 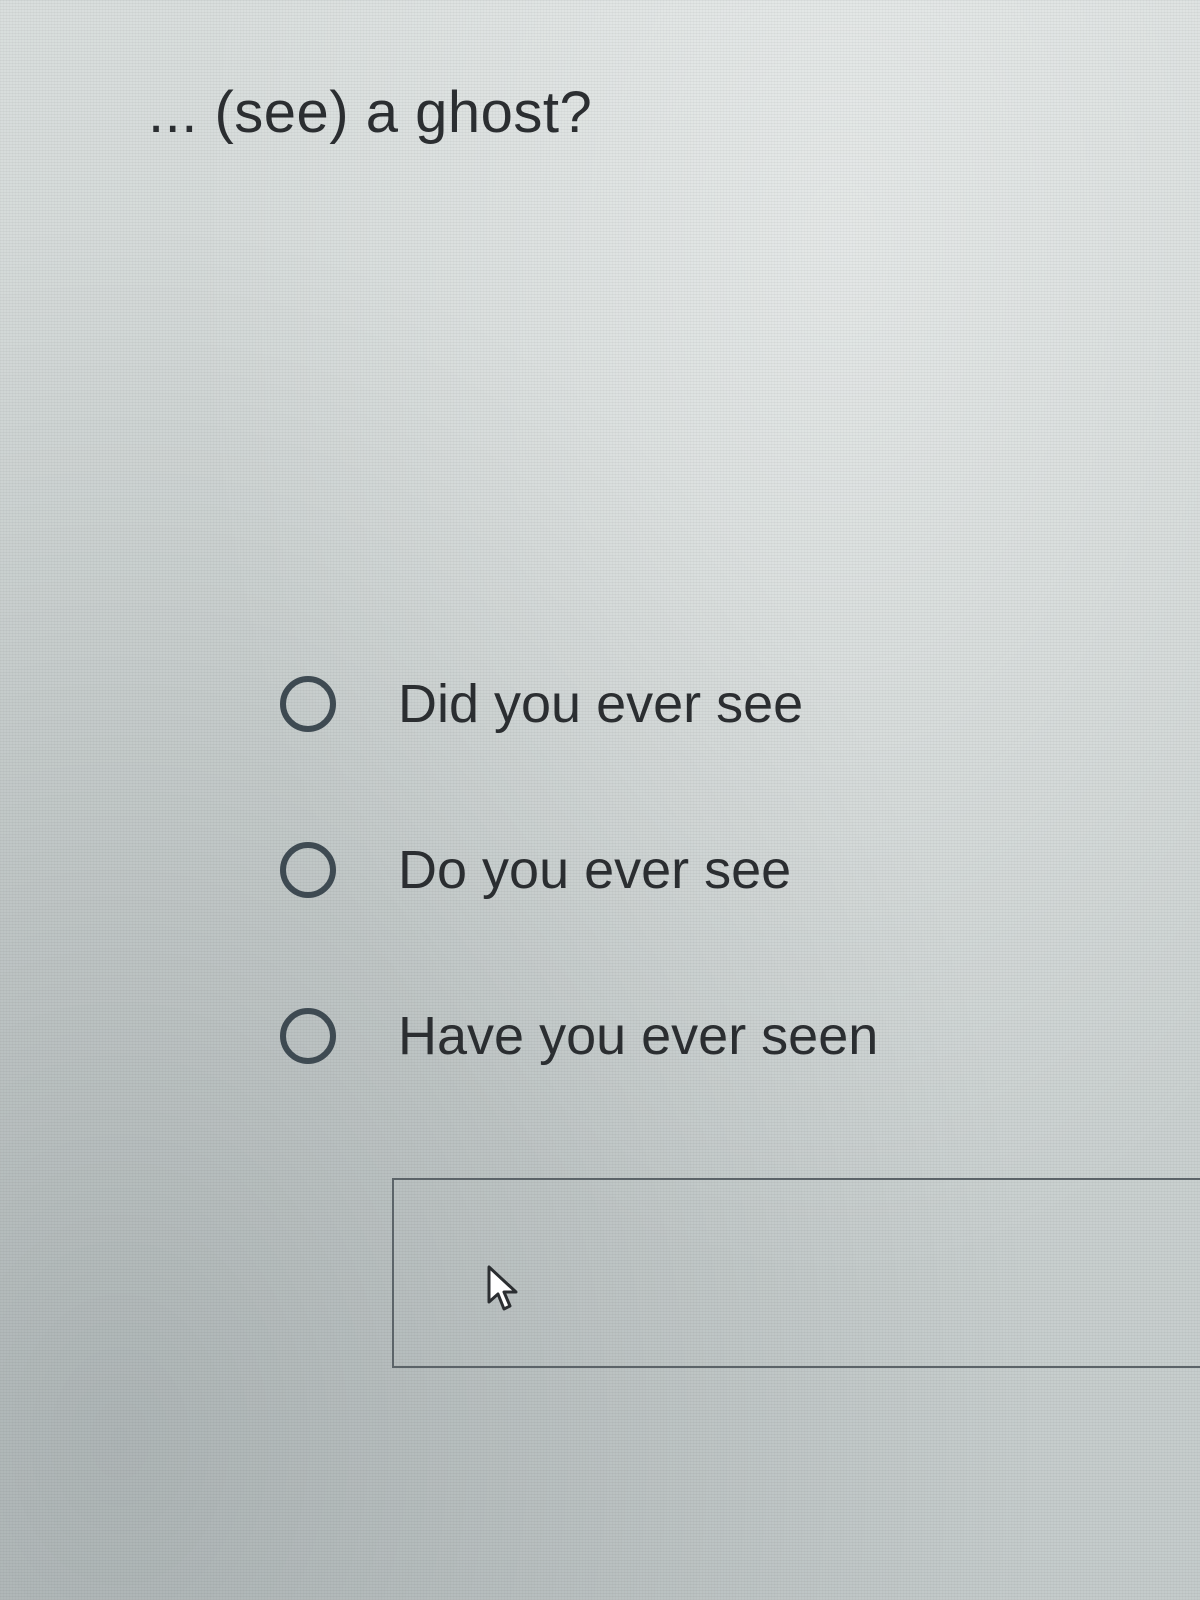 What do you see at coordinates (502, 1288) in the screenshot?
I see `mouse-pointer-arrow-icon` at bounding box center [502, 1288].